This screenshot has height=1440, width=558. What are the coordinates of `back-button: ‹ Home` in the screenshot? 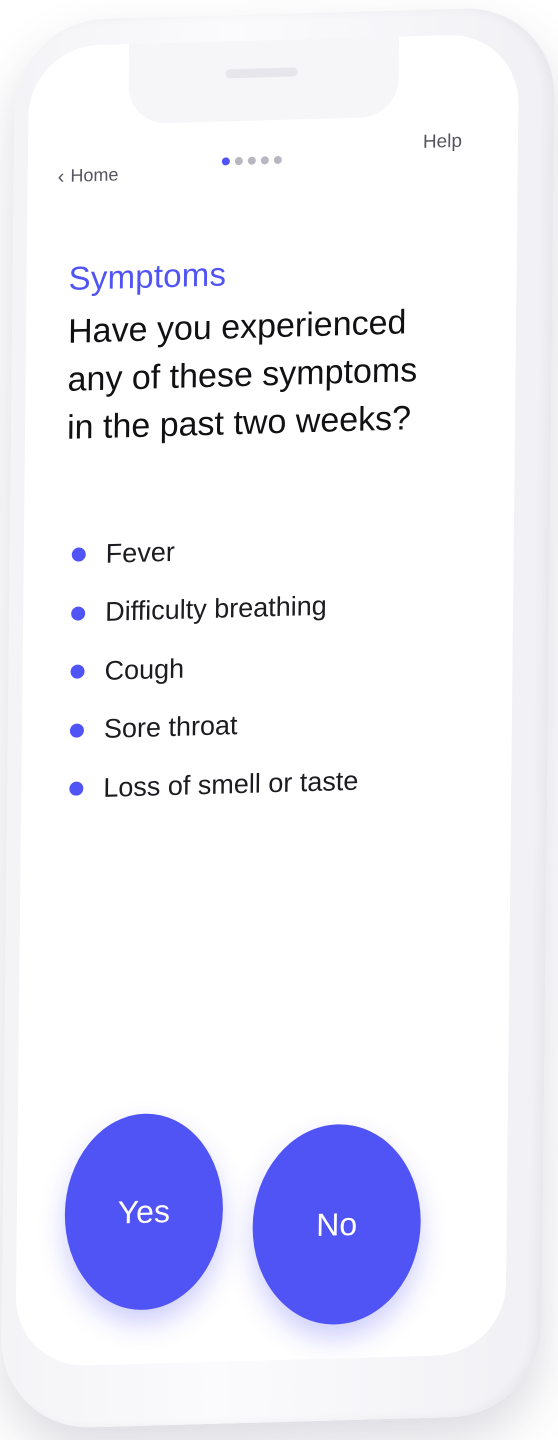 It's located at (88, 175).